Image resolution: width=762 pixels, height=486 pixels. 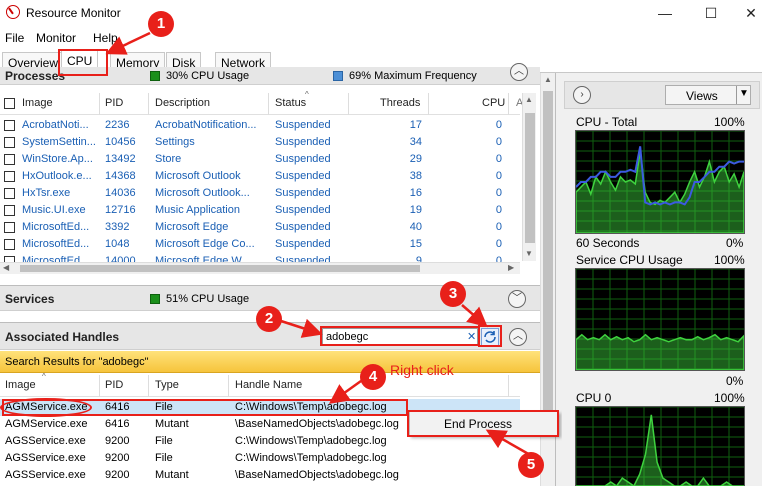 What do you see at coordinates (269, 319) in the screenshot?
I see `step-badge-2: 2` at bounding box center [269, 319].